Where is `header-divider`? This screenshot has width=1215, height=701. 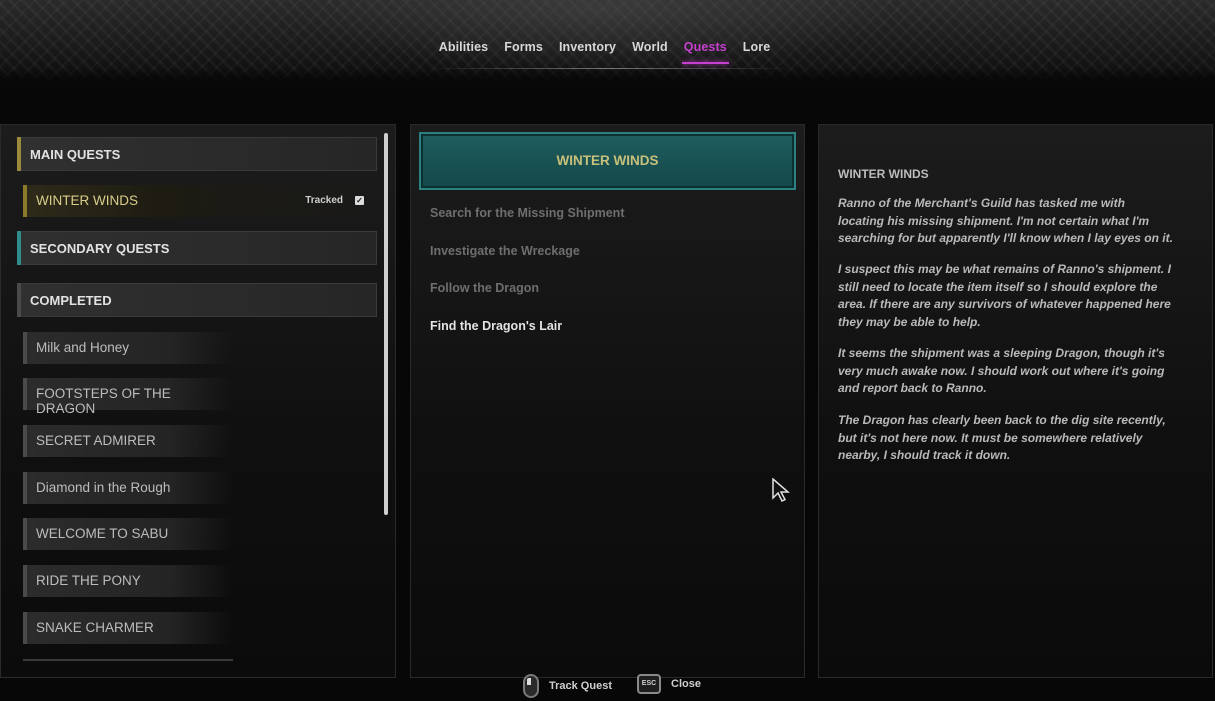 header-divider is located at coordinates (610, 68).